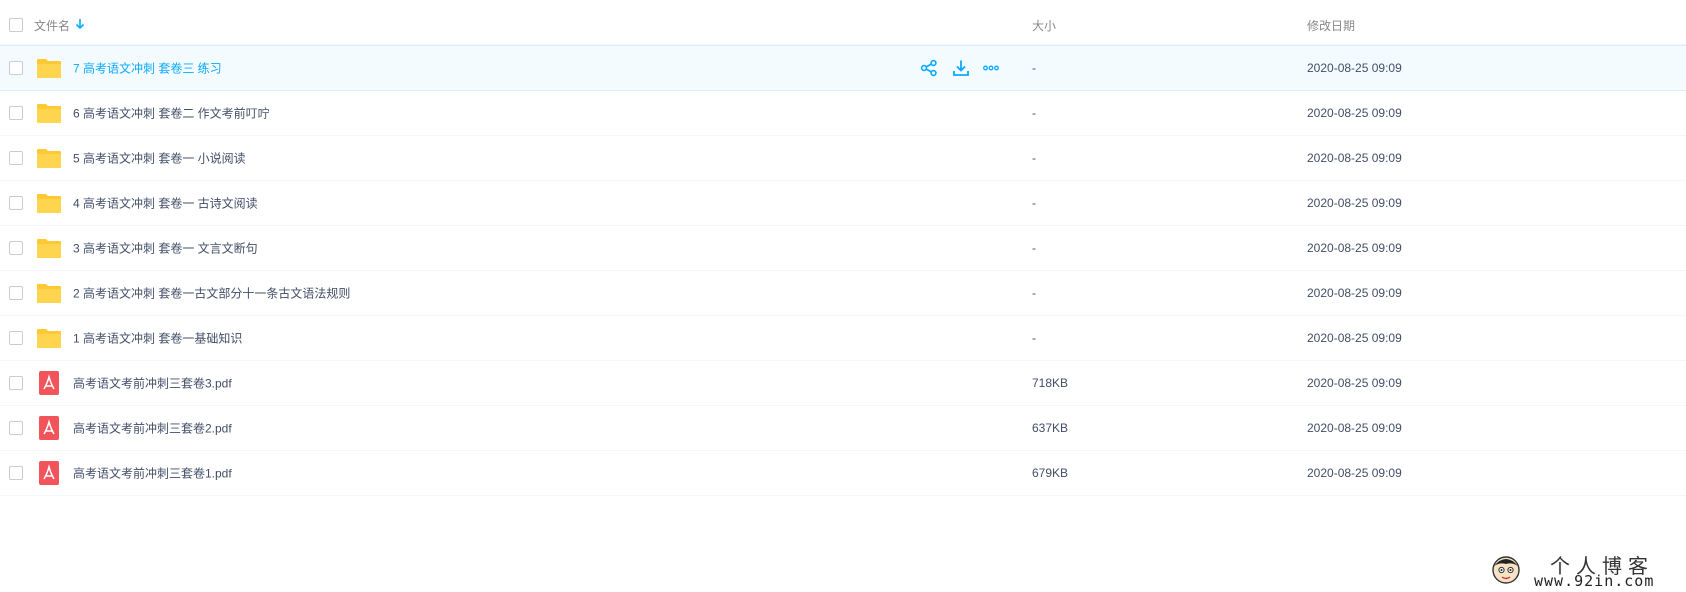 This screenshot has width=1686, height=592. I want to click on file-name: 2 高考语文冲刺 套卷一古文部分十一条古文语法规则, so click(211, 293).